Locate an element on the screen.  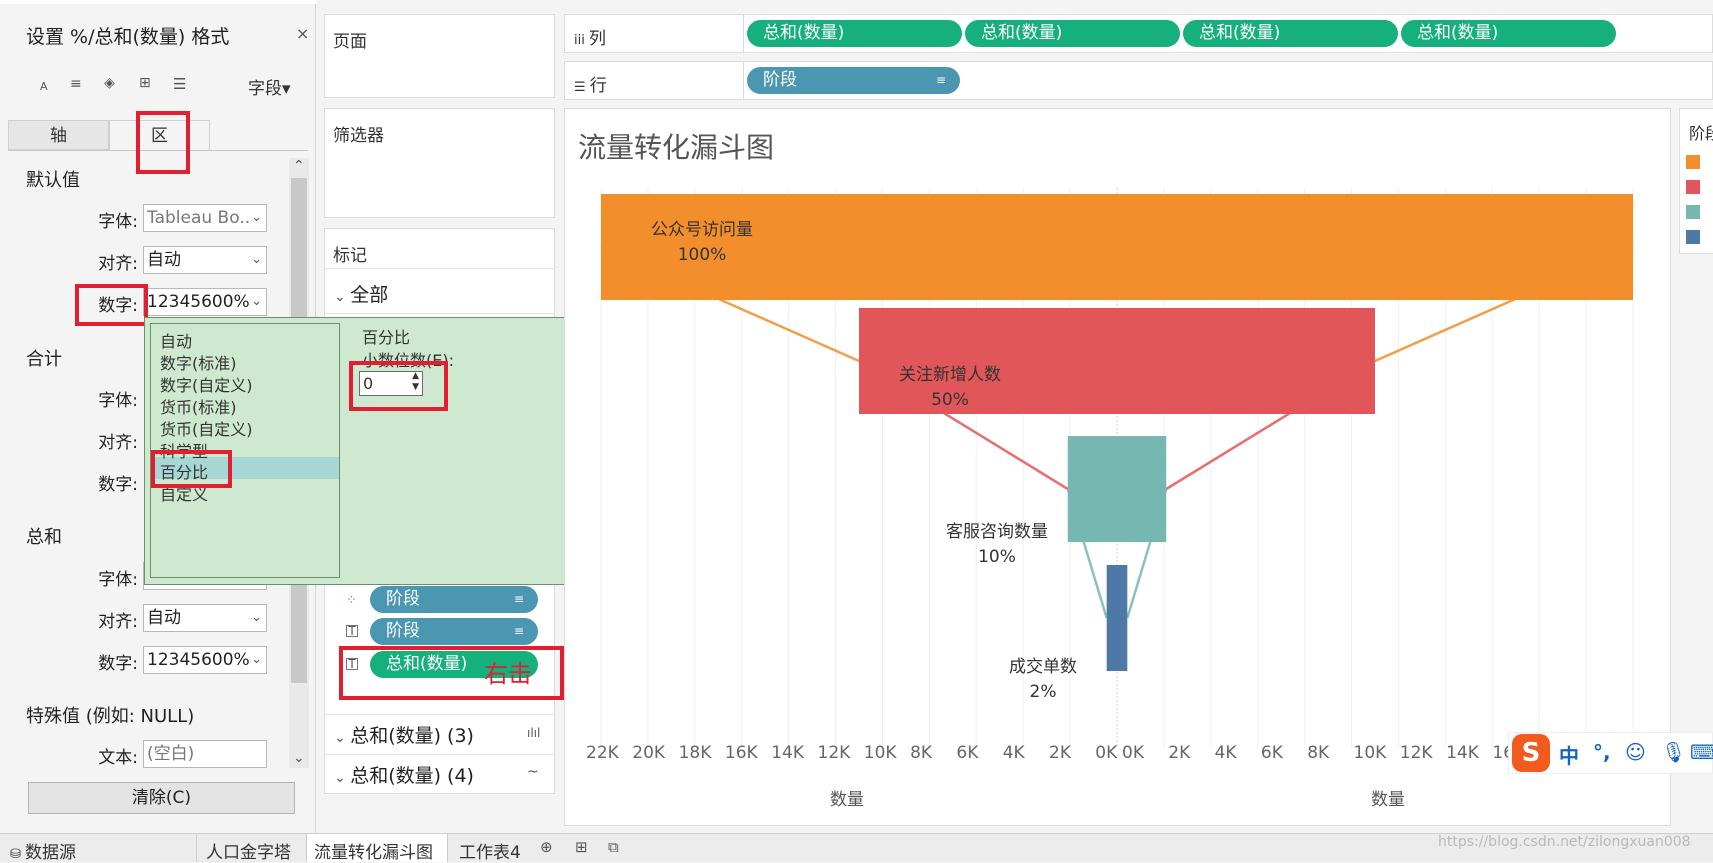
scroll-up-icon: ⌃ is located at coordinates (299, 166).